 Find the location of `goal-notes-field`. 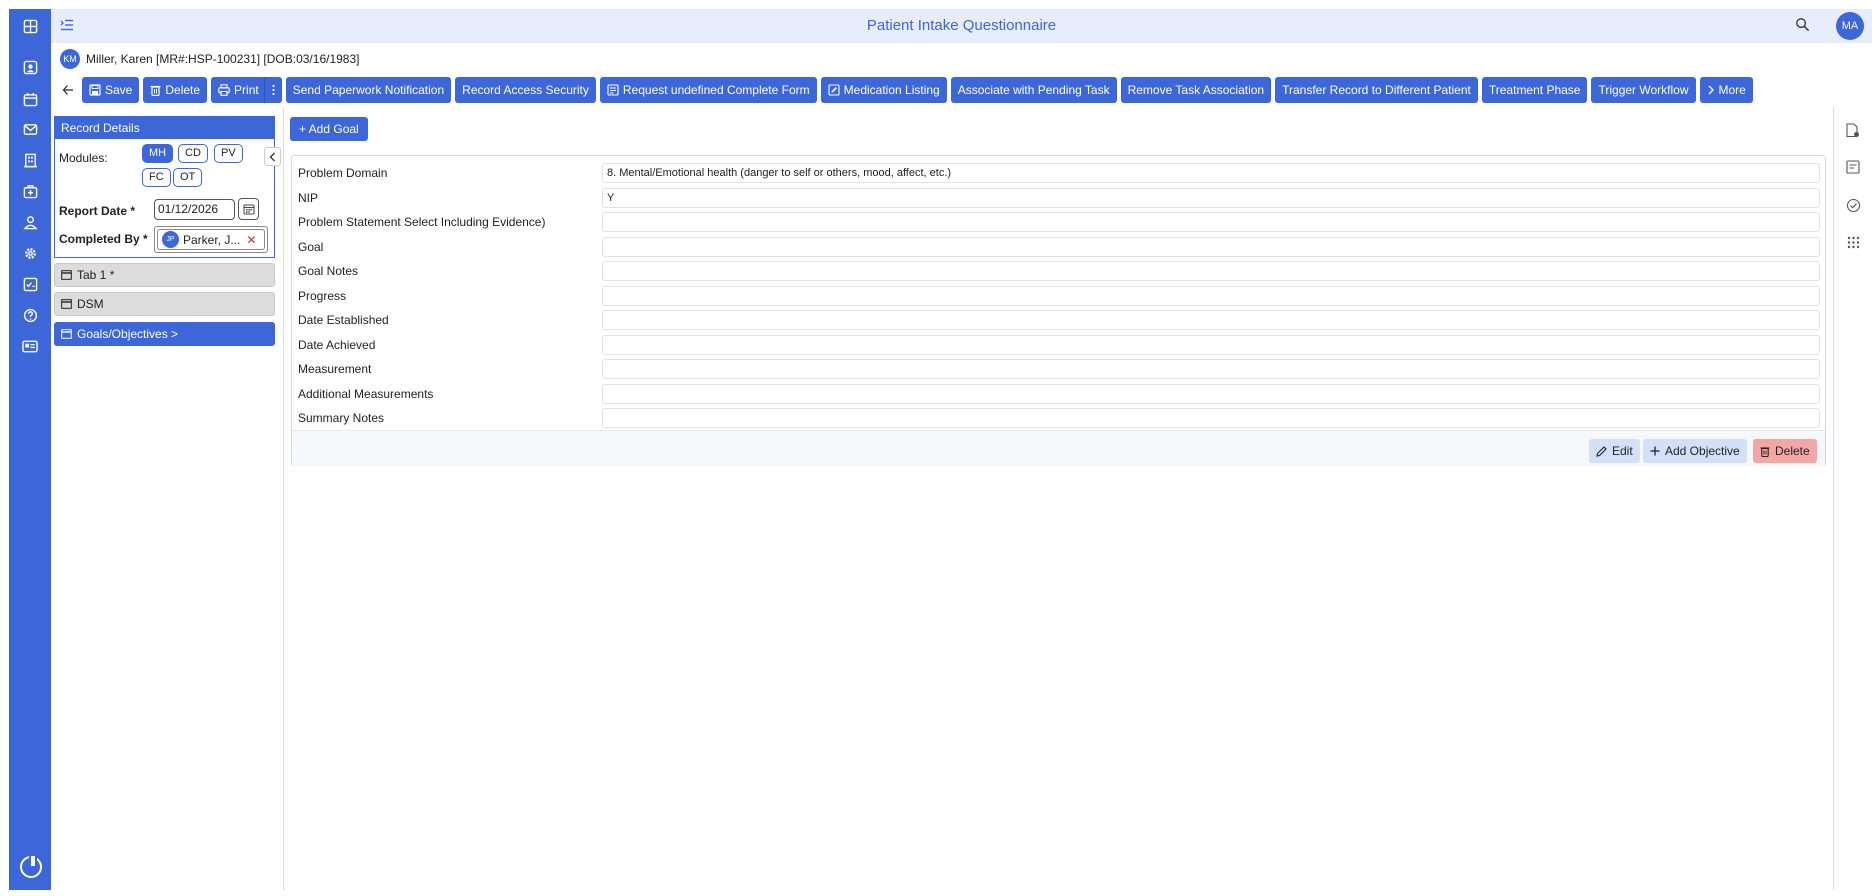

goal-notes-field is located at coordinates (1211, 271).